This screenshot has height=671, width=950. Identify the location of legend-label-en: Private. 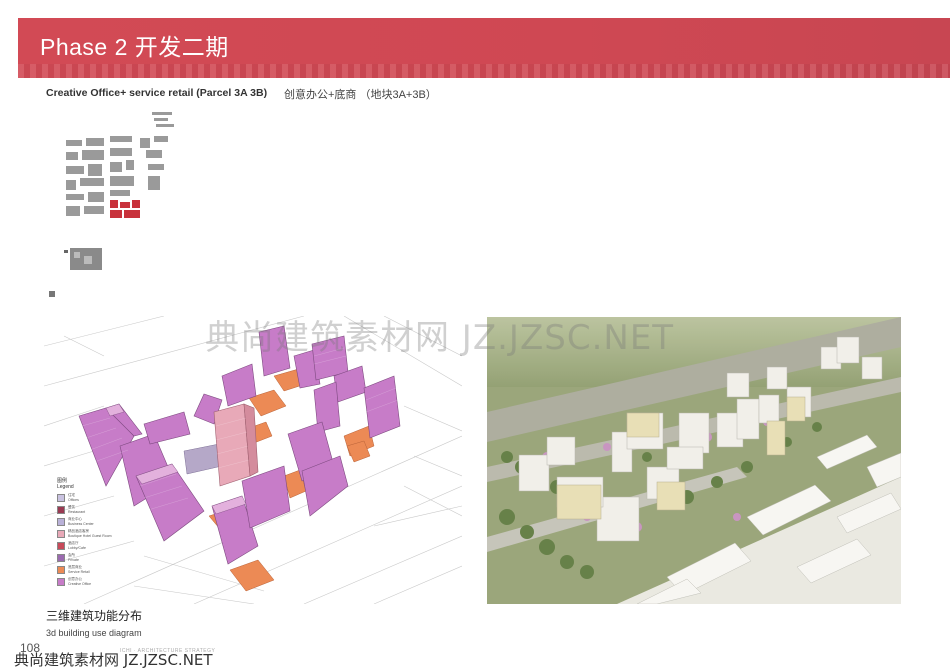
(73, 559).